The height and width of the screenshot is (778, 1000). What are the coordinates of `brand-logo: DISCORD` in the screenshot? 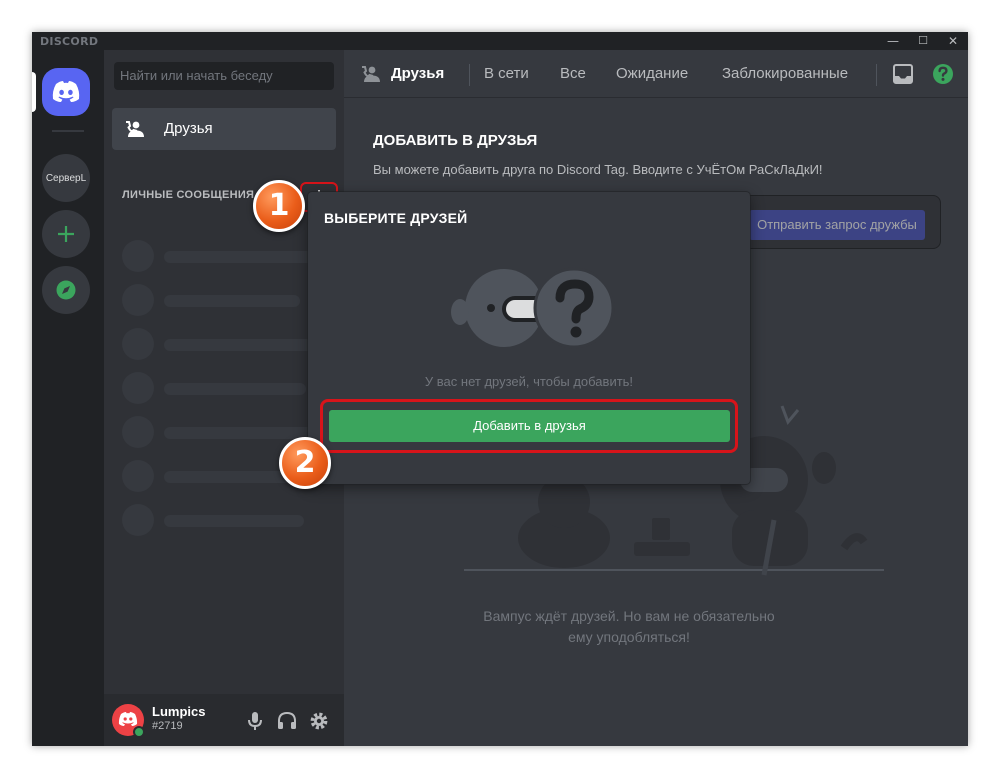 It's located at (69, 41).